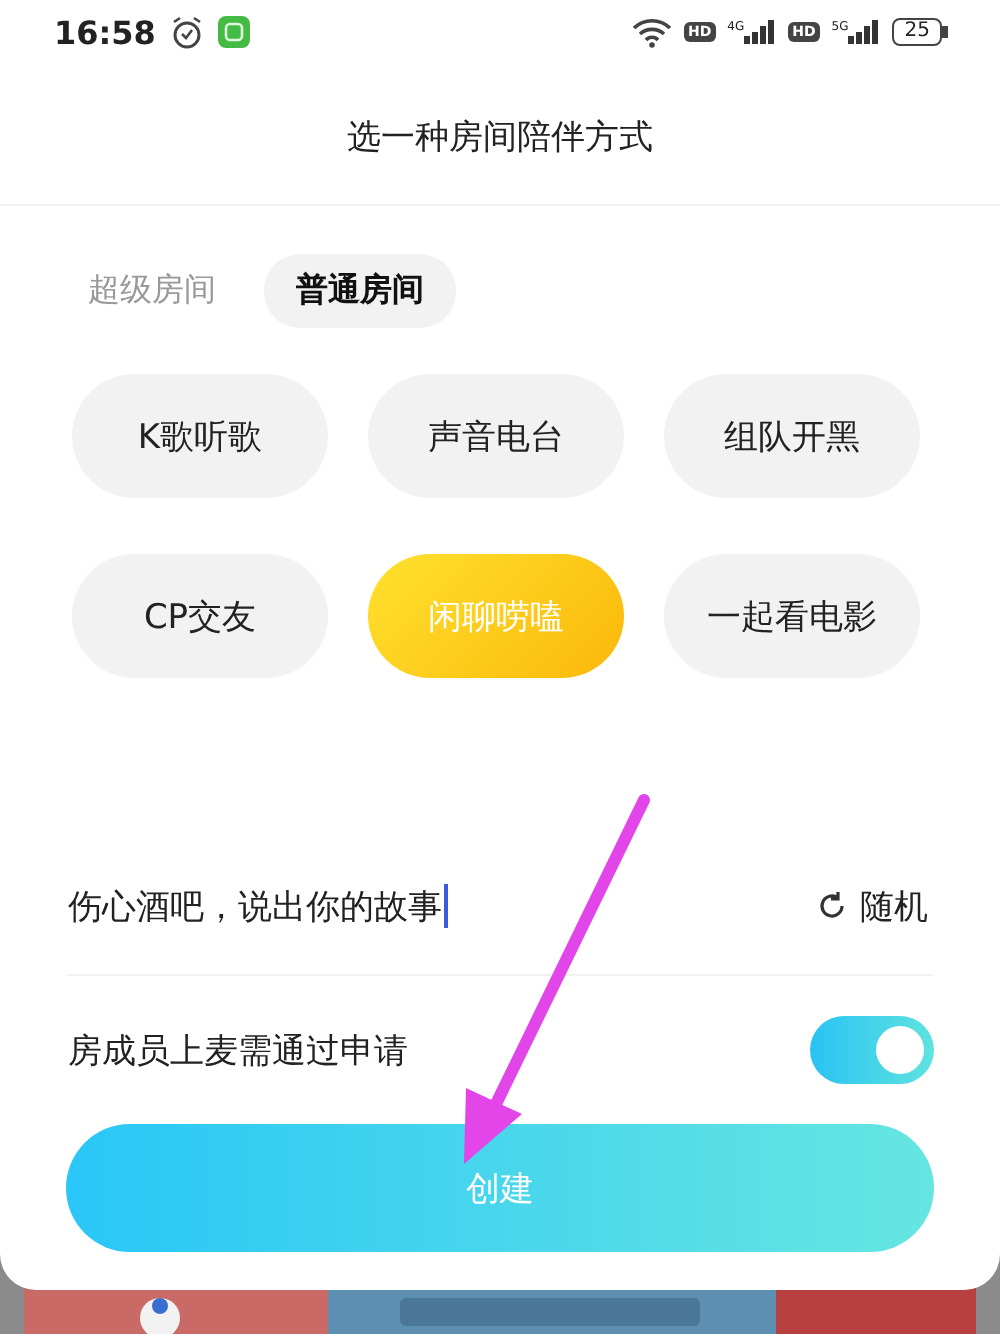 The height and width of the screenshot is (1334, 1000). What do you see at coordinates (200, 616) in the screenshot?
I see `room-type-option: CP交友` at bounding box center [200, 616].